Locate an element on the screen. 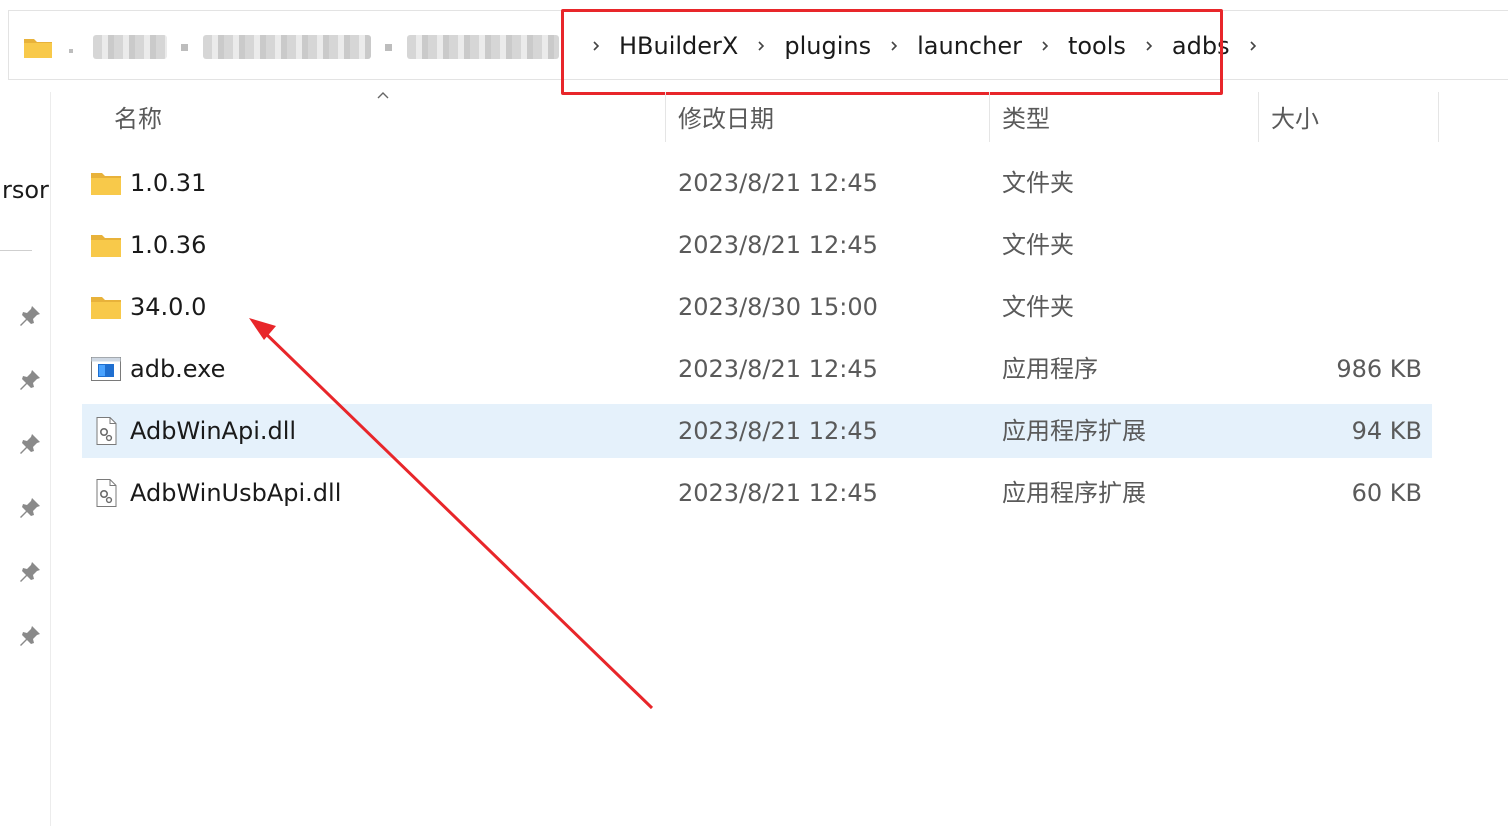  file-size: 986 KB is located at coordinates (1379, 369).